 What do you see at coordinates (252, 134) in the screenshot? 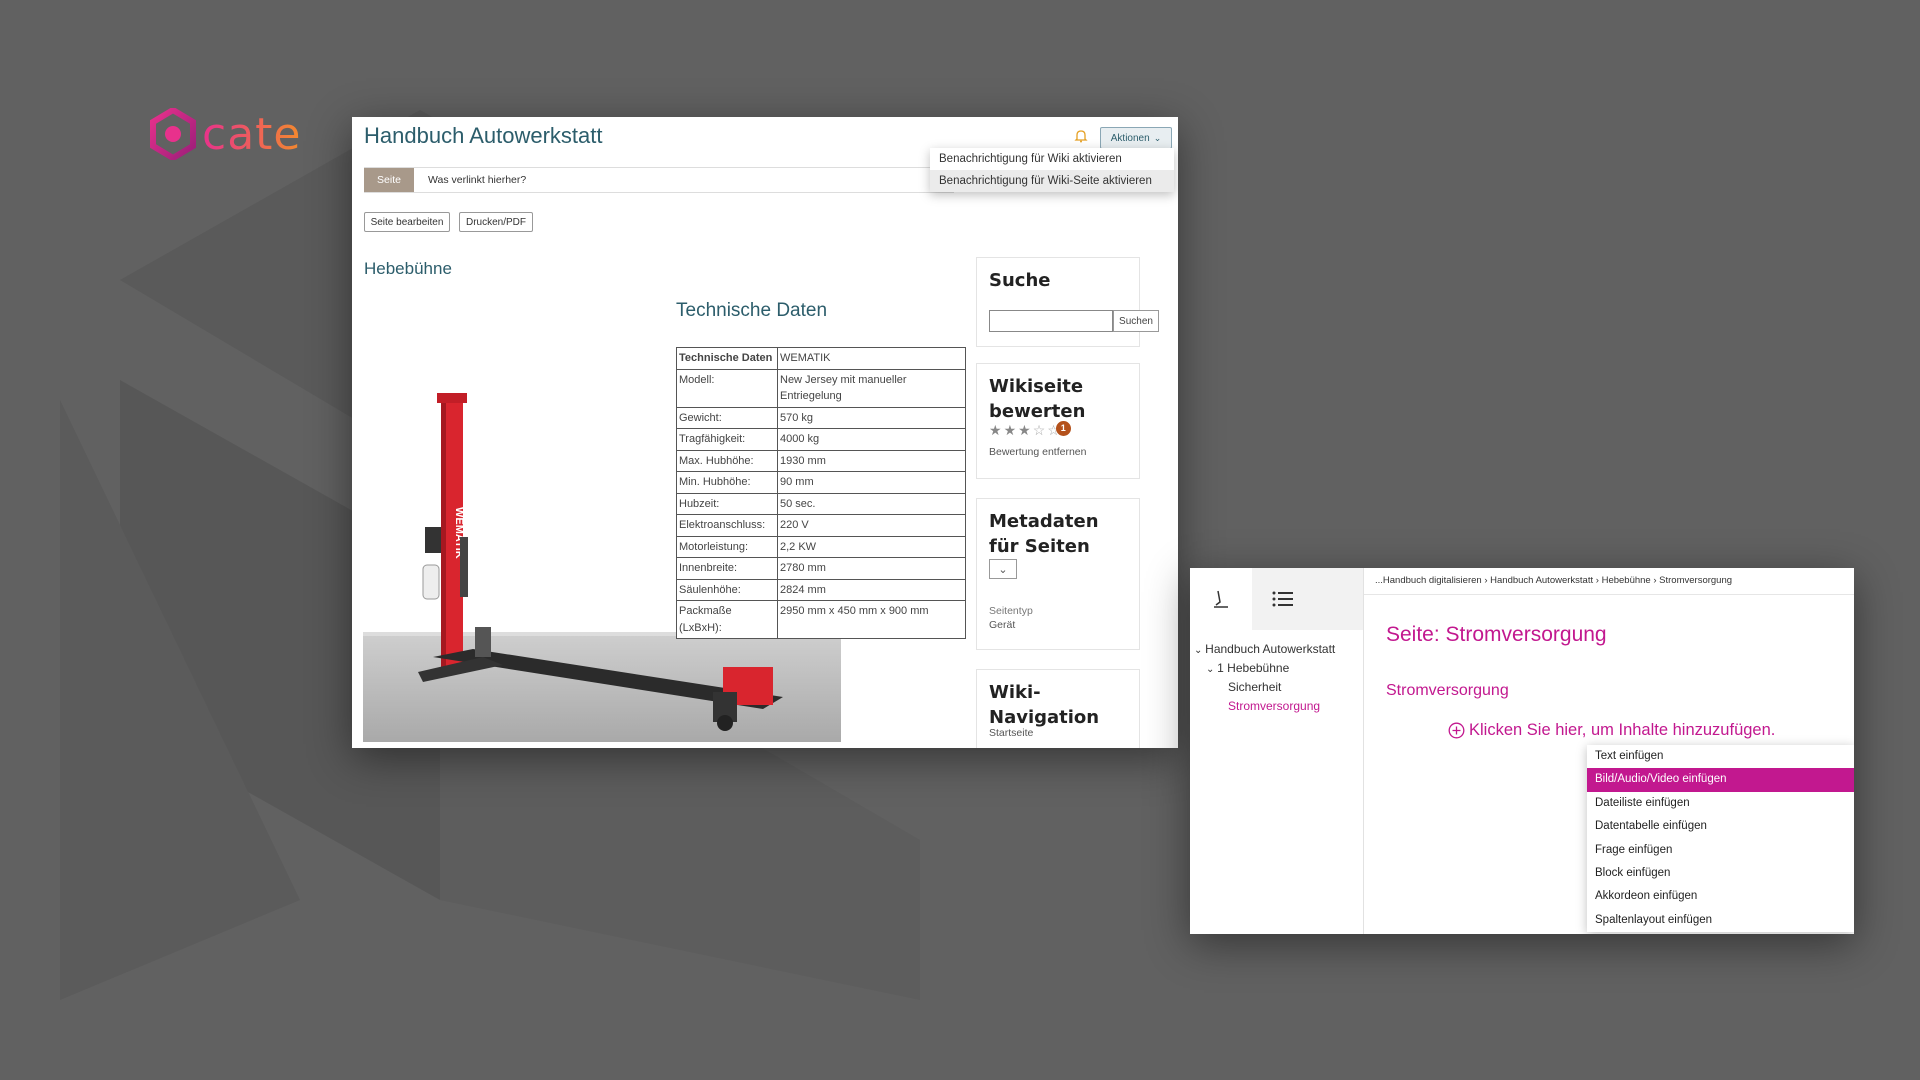
I see `logo-wordmark: cate` at bounding box center [252, 134].